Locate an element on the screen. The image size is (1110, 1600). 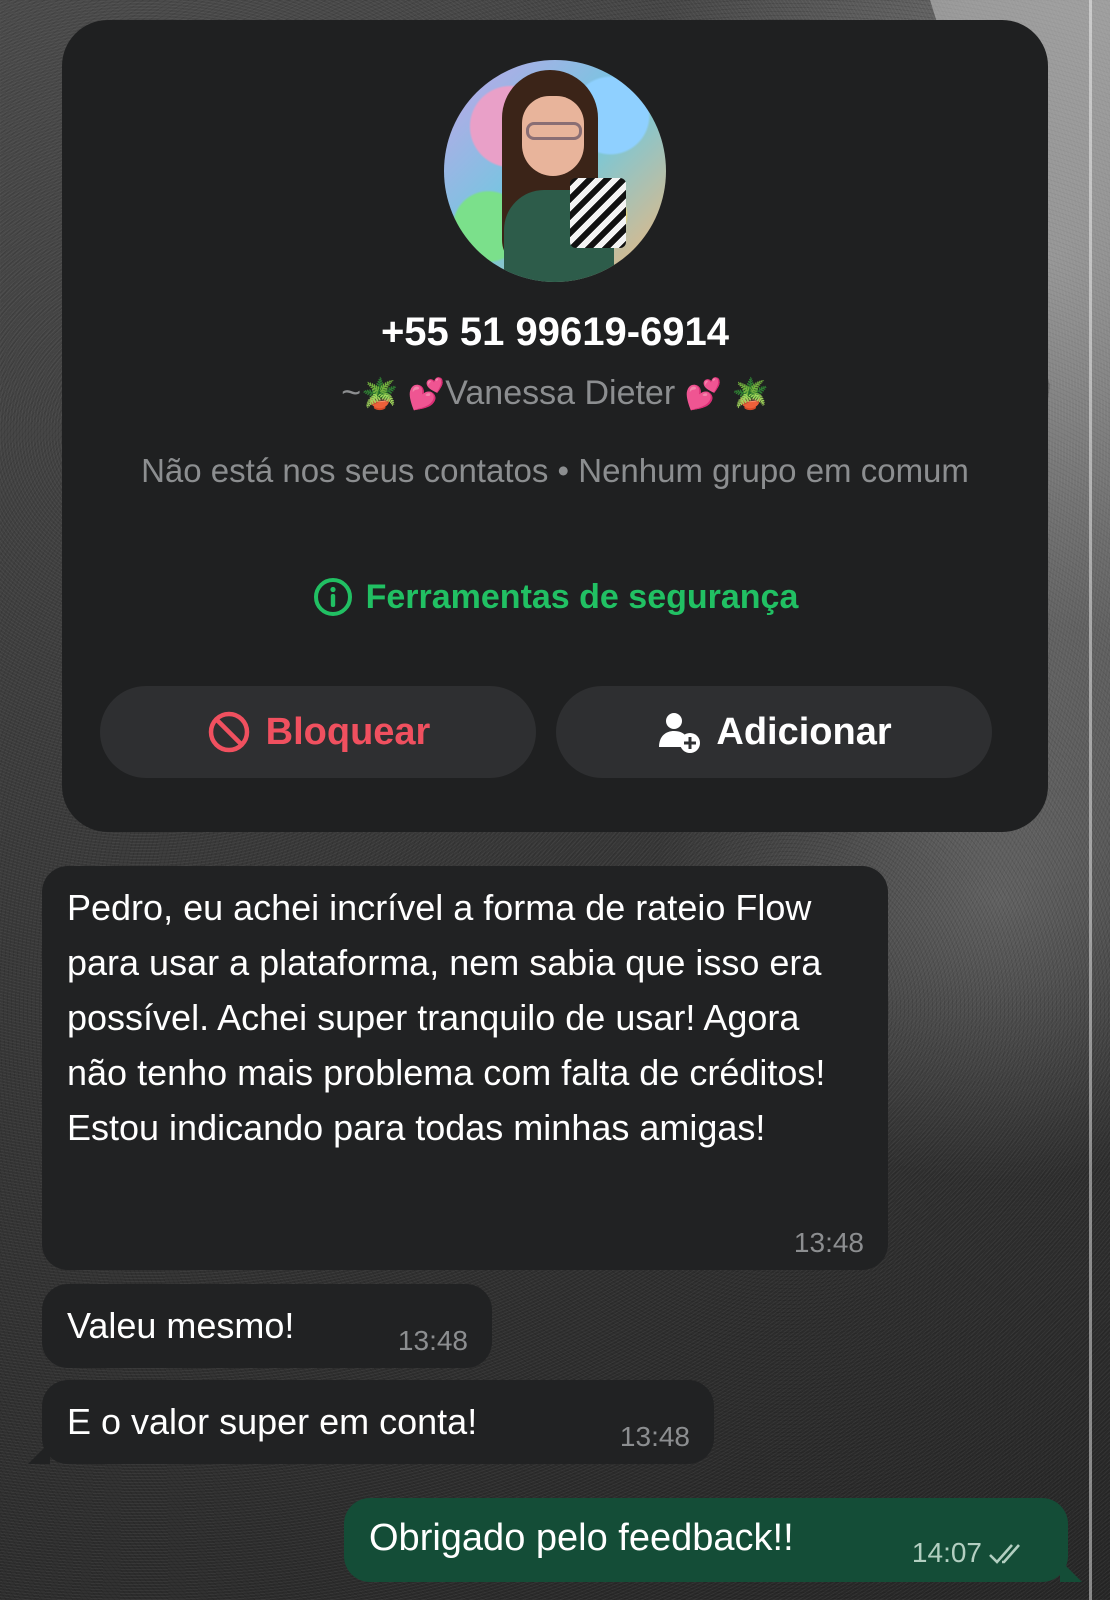
message-time: 14:07 is located at coordinates (946, 1552).